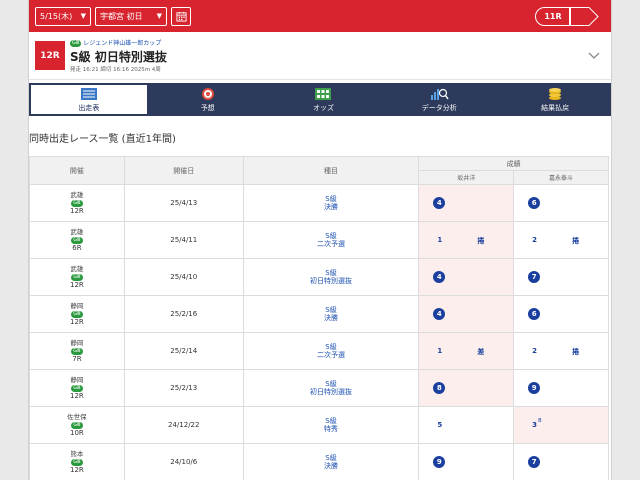 The height and width of the screenshot is (480, 640). Describe the element at coordinates (77, 454) in the screenshot. I see `venue-name: 熊本` at that location.